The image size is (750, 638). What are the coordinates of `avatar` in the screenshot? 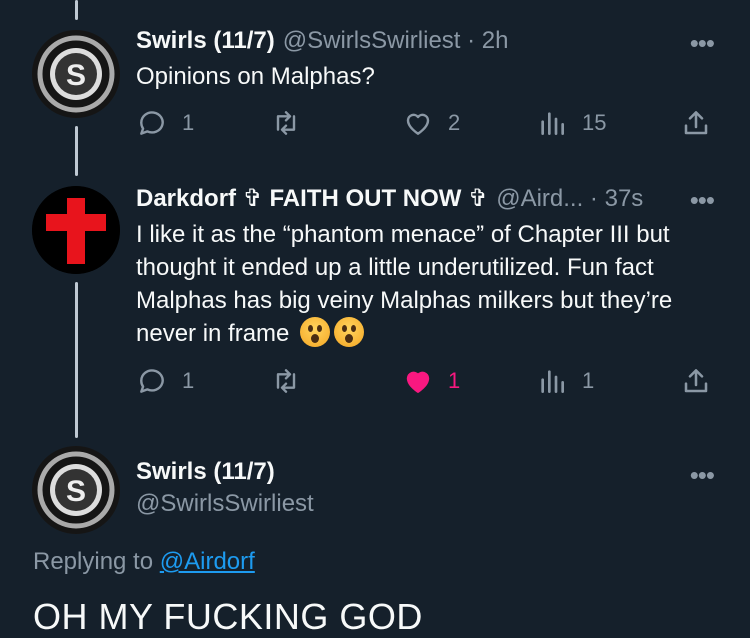 It's located at (76, 230).